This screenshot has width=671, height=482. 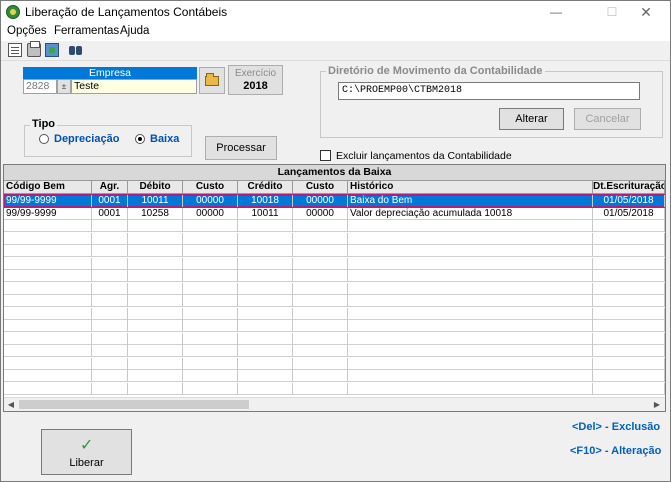 What do you see at coordinates (86, 452) in the screenshot?
I see `liberar-button: ✓ Liberar` at bounding box center [86, 452].